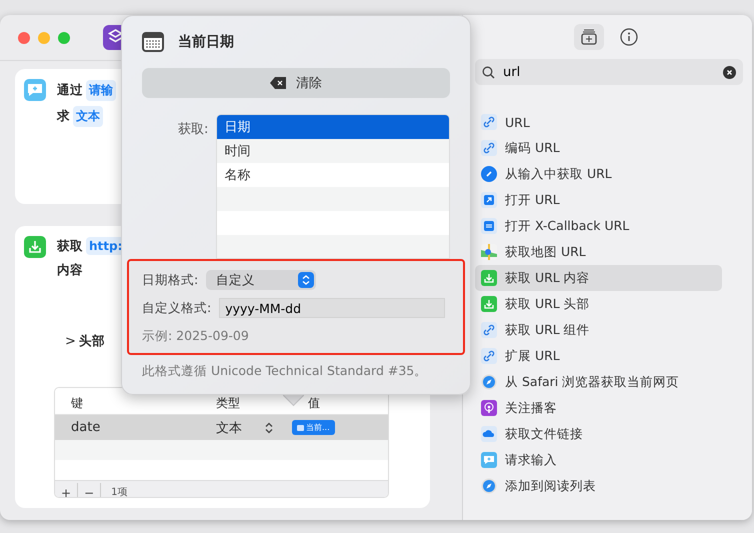 This screenshot has height=533, width=754. I want to click on search-field: url, so click(609, 72).